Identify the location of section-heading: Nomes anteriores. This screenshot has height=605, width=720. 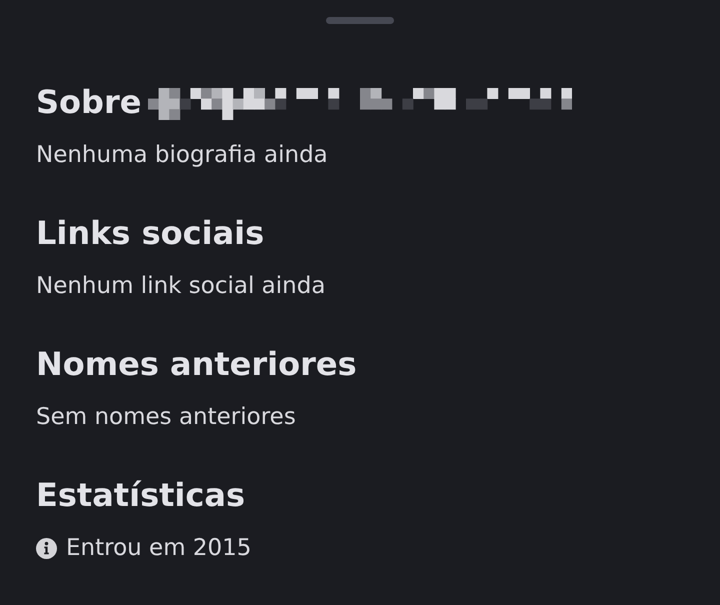
(196, 364).